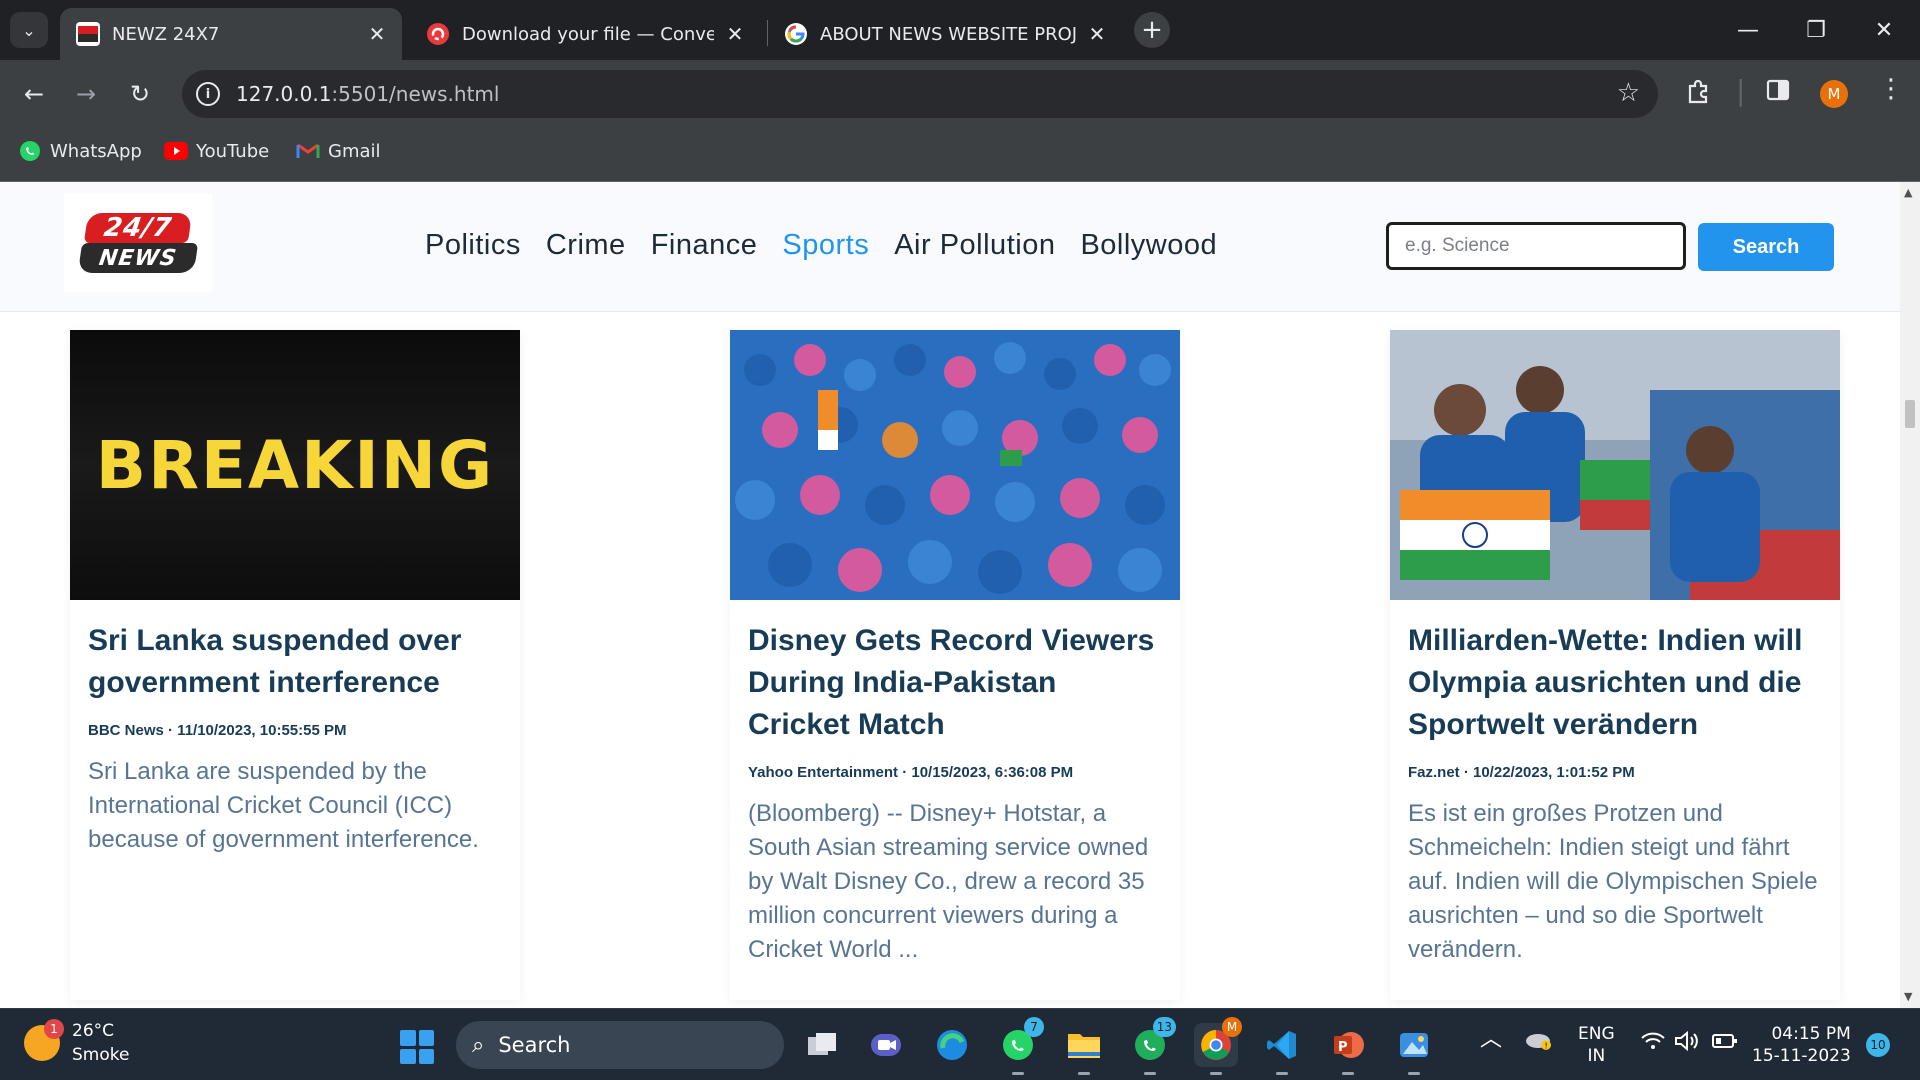 The height and width of the screenshot is (1080, 1920). Describe the element at coordinates (1628, 93) in the screenshot. I see `bookmark-star-icon: ☆` at that location.